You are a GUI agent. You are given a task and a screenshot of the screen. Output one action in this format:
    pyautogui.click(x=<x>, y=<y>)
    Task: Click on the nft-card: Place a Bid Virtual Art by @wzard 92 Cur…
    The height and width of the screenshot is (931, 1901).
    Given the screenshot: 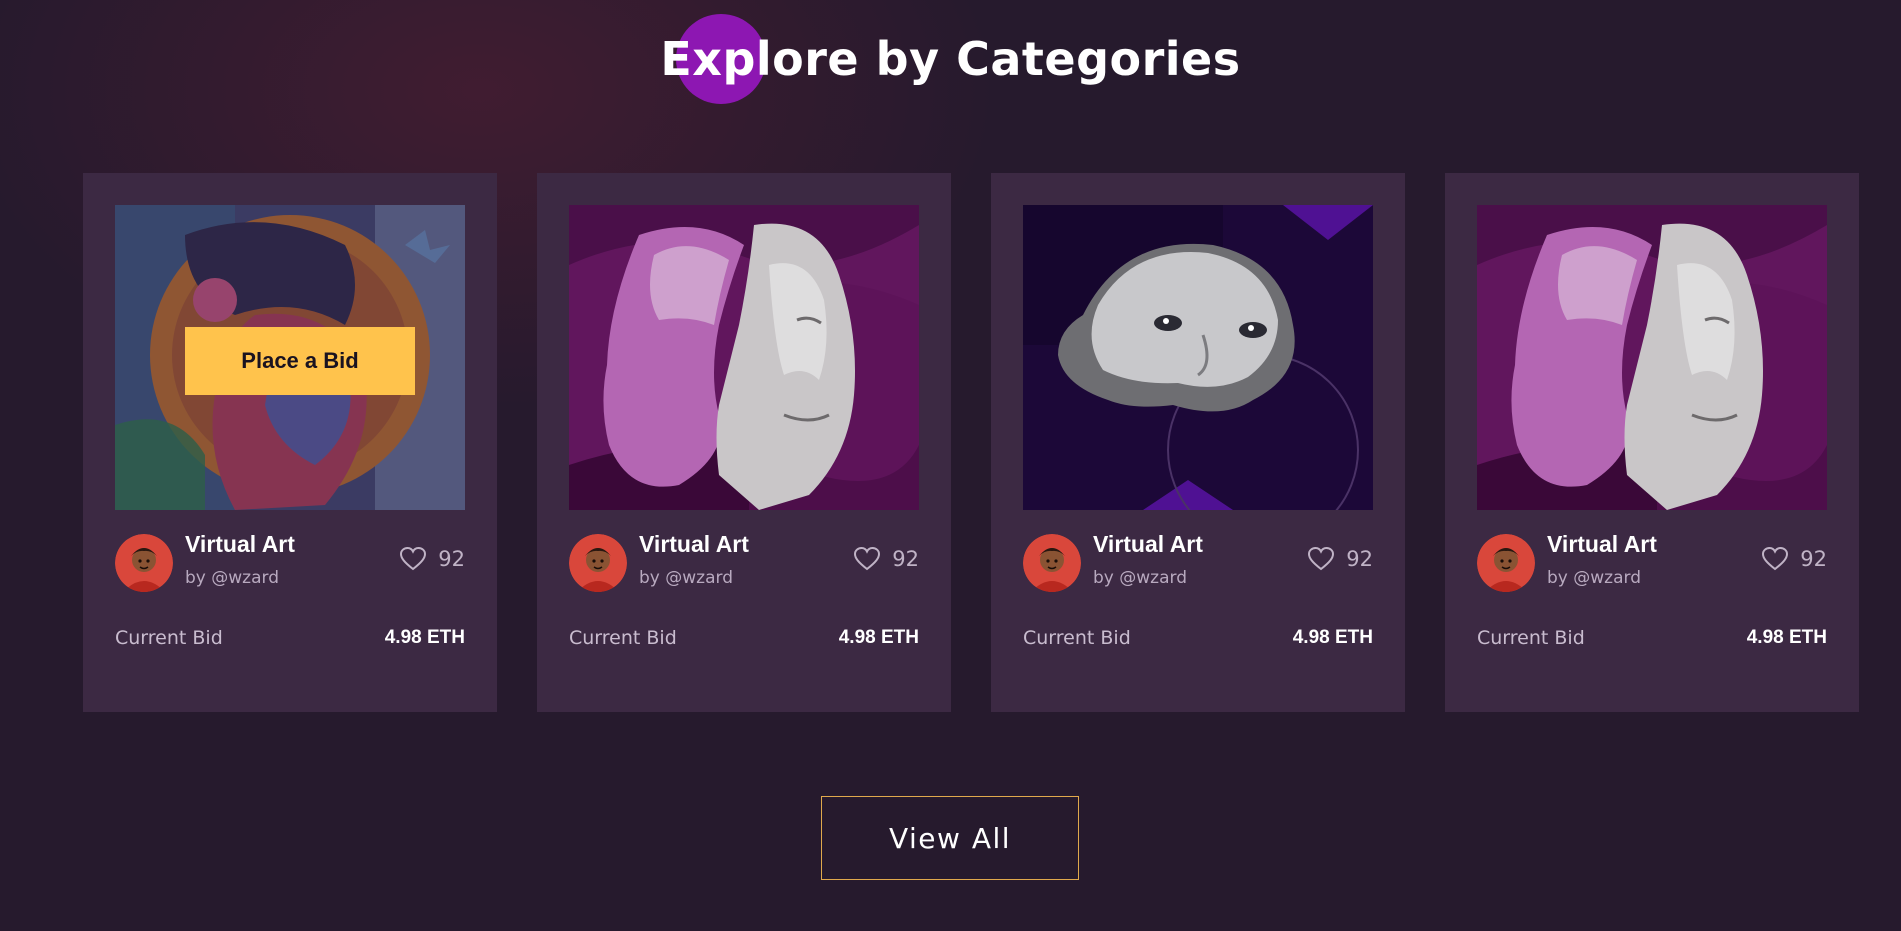 What is the action you would take?
    pyautogui.click(x=290, y=442)
    